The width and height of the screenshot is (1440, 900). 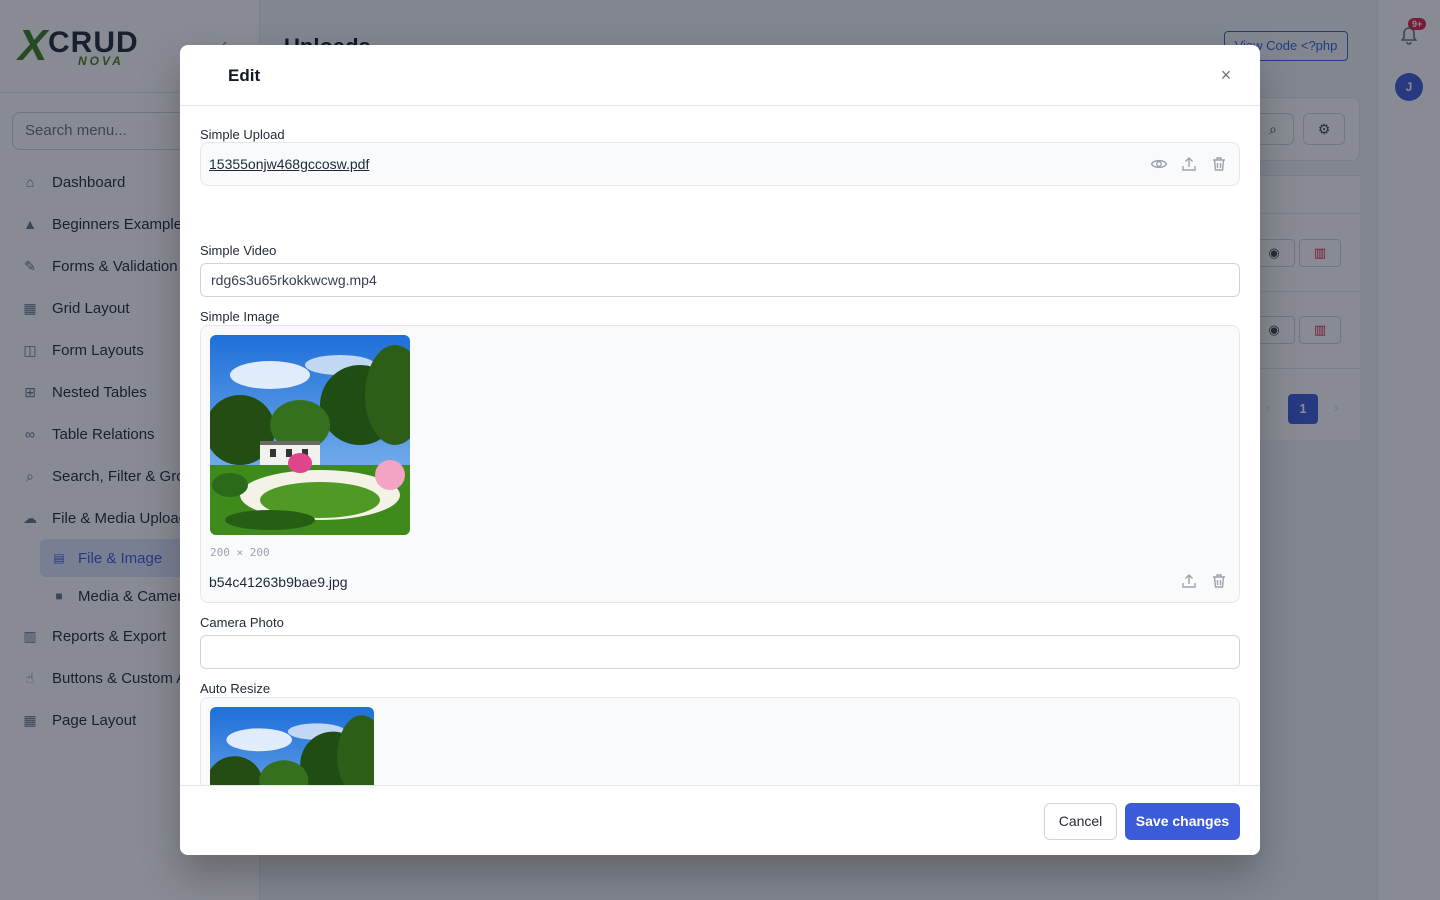 I want to click on simple-image-file-name: b54c41263b9bae9.jpg, so click(x=278, y=582).